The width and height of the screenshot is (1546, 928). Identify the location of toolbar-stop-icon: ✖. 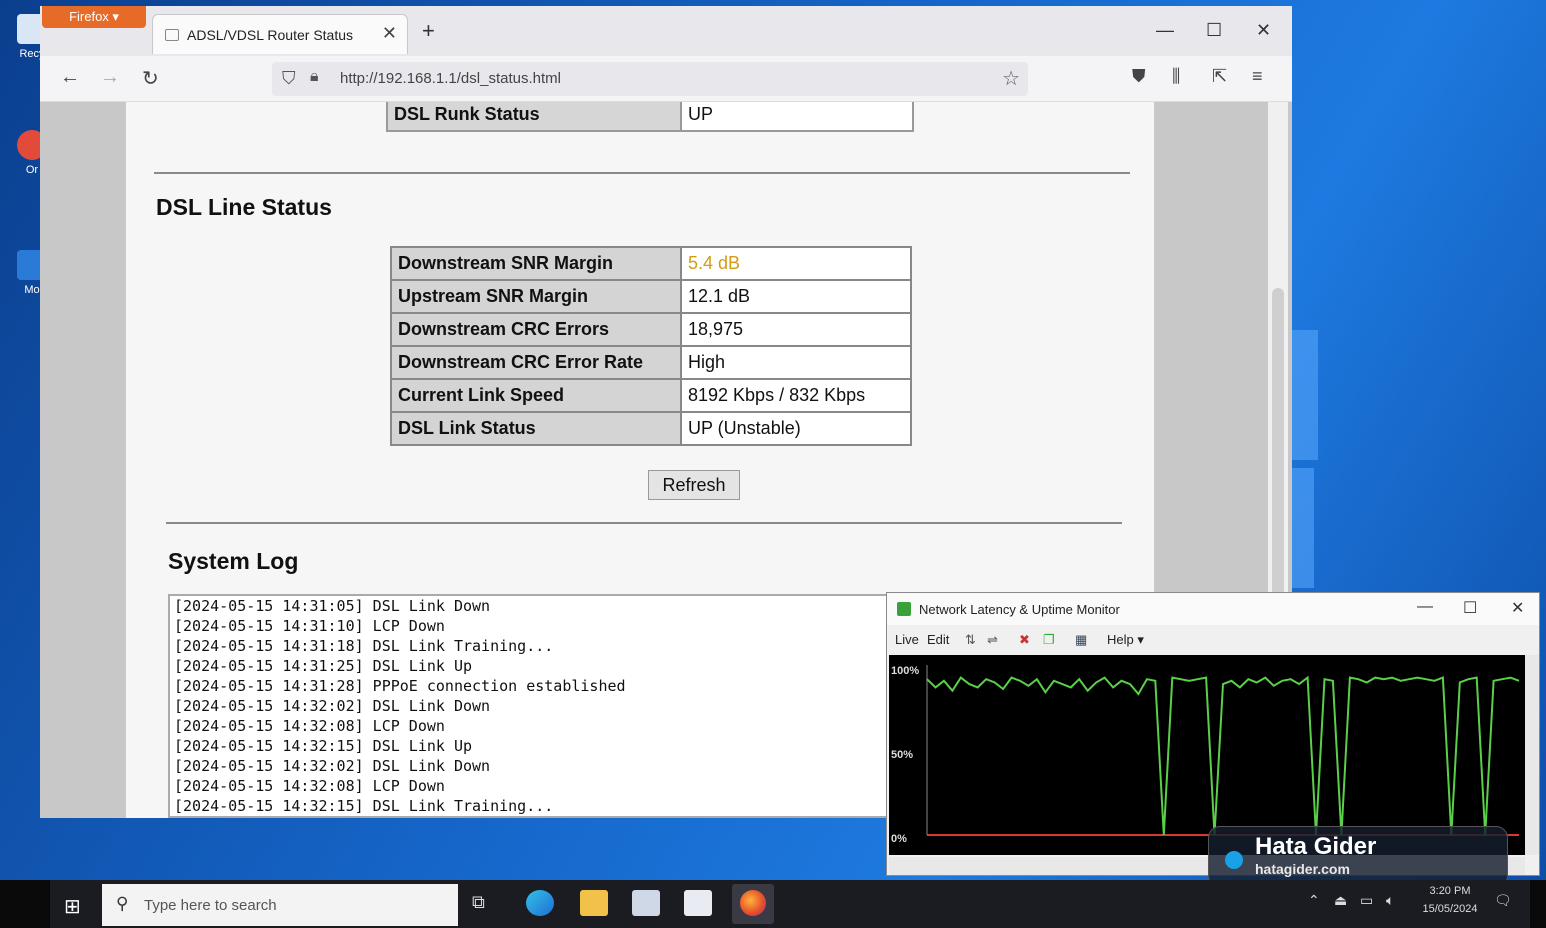
(1024, 640).